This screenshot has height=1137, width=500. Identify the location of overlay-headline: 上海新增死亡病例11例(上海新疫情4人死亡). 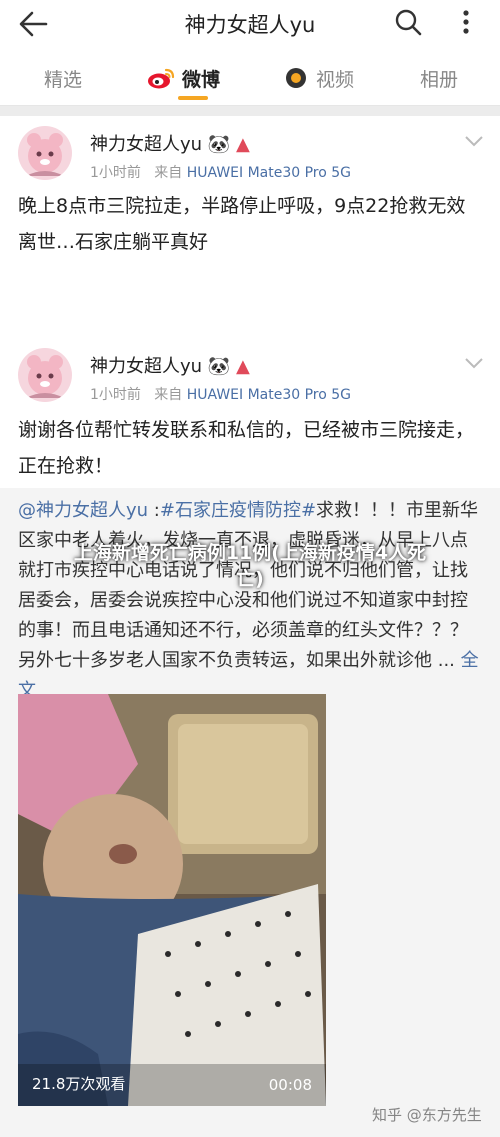
(250, 566).